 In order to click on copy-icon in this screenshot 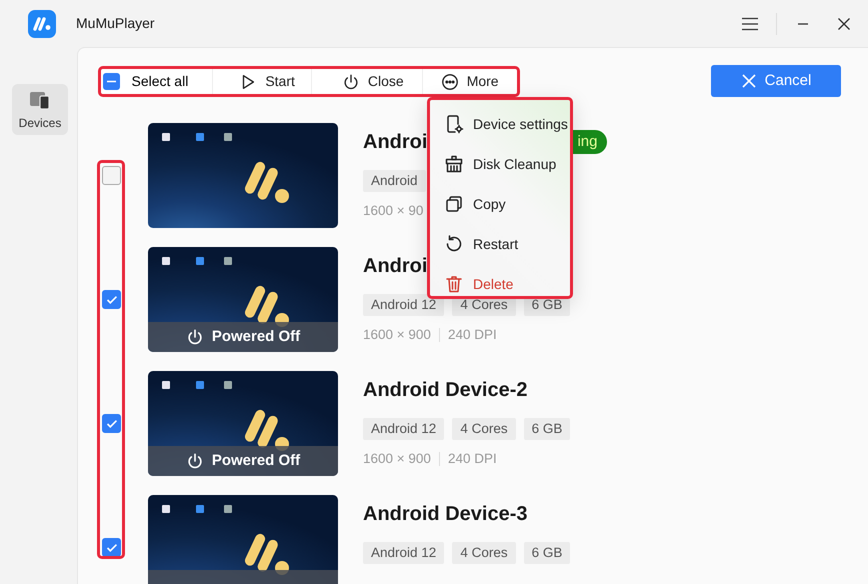, I will do `click(454, 204)`.